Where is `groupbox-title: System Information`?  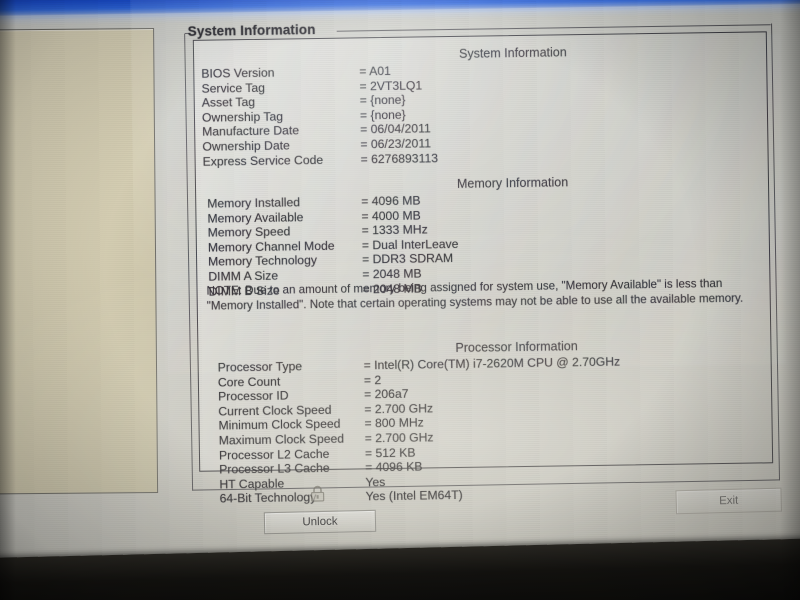
groupbox-title: System Information is located at coordinates (251, 30).